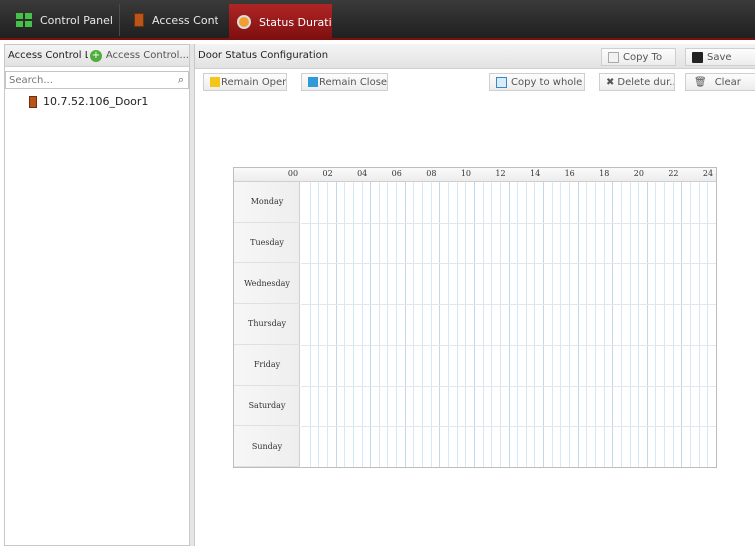  What do you see at coordinates (344, 82) in the screenshot?
I see `remain-closed-button: Remain Closed` at bounding box center [344, 82].